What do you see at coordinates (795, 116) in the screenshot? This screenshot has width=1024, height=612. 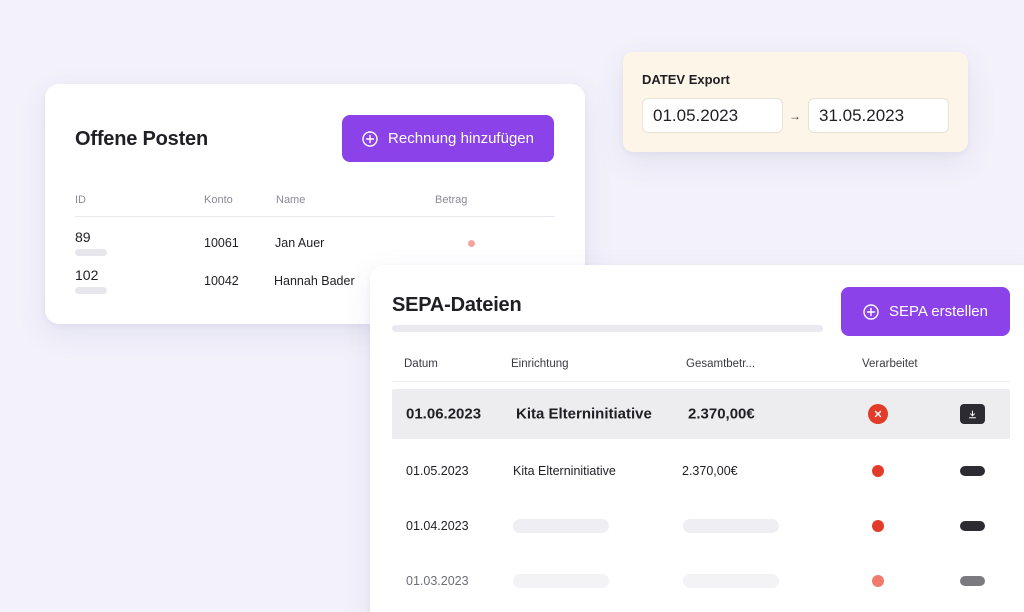 I see `arrow-right-icon: →` at bounding box center [795, 116].